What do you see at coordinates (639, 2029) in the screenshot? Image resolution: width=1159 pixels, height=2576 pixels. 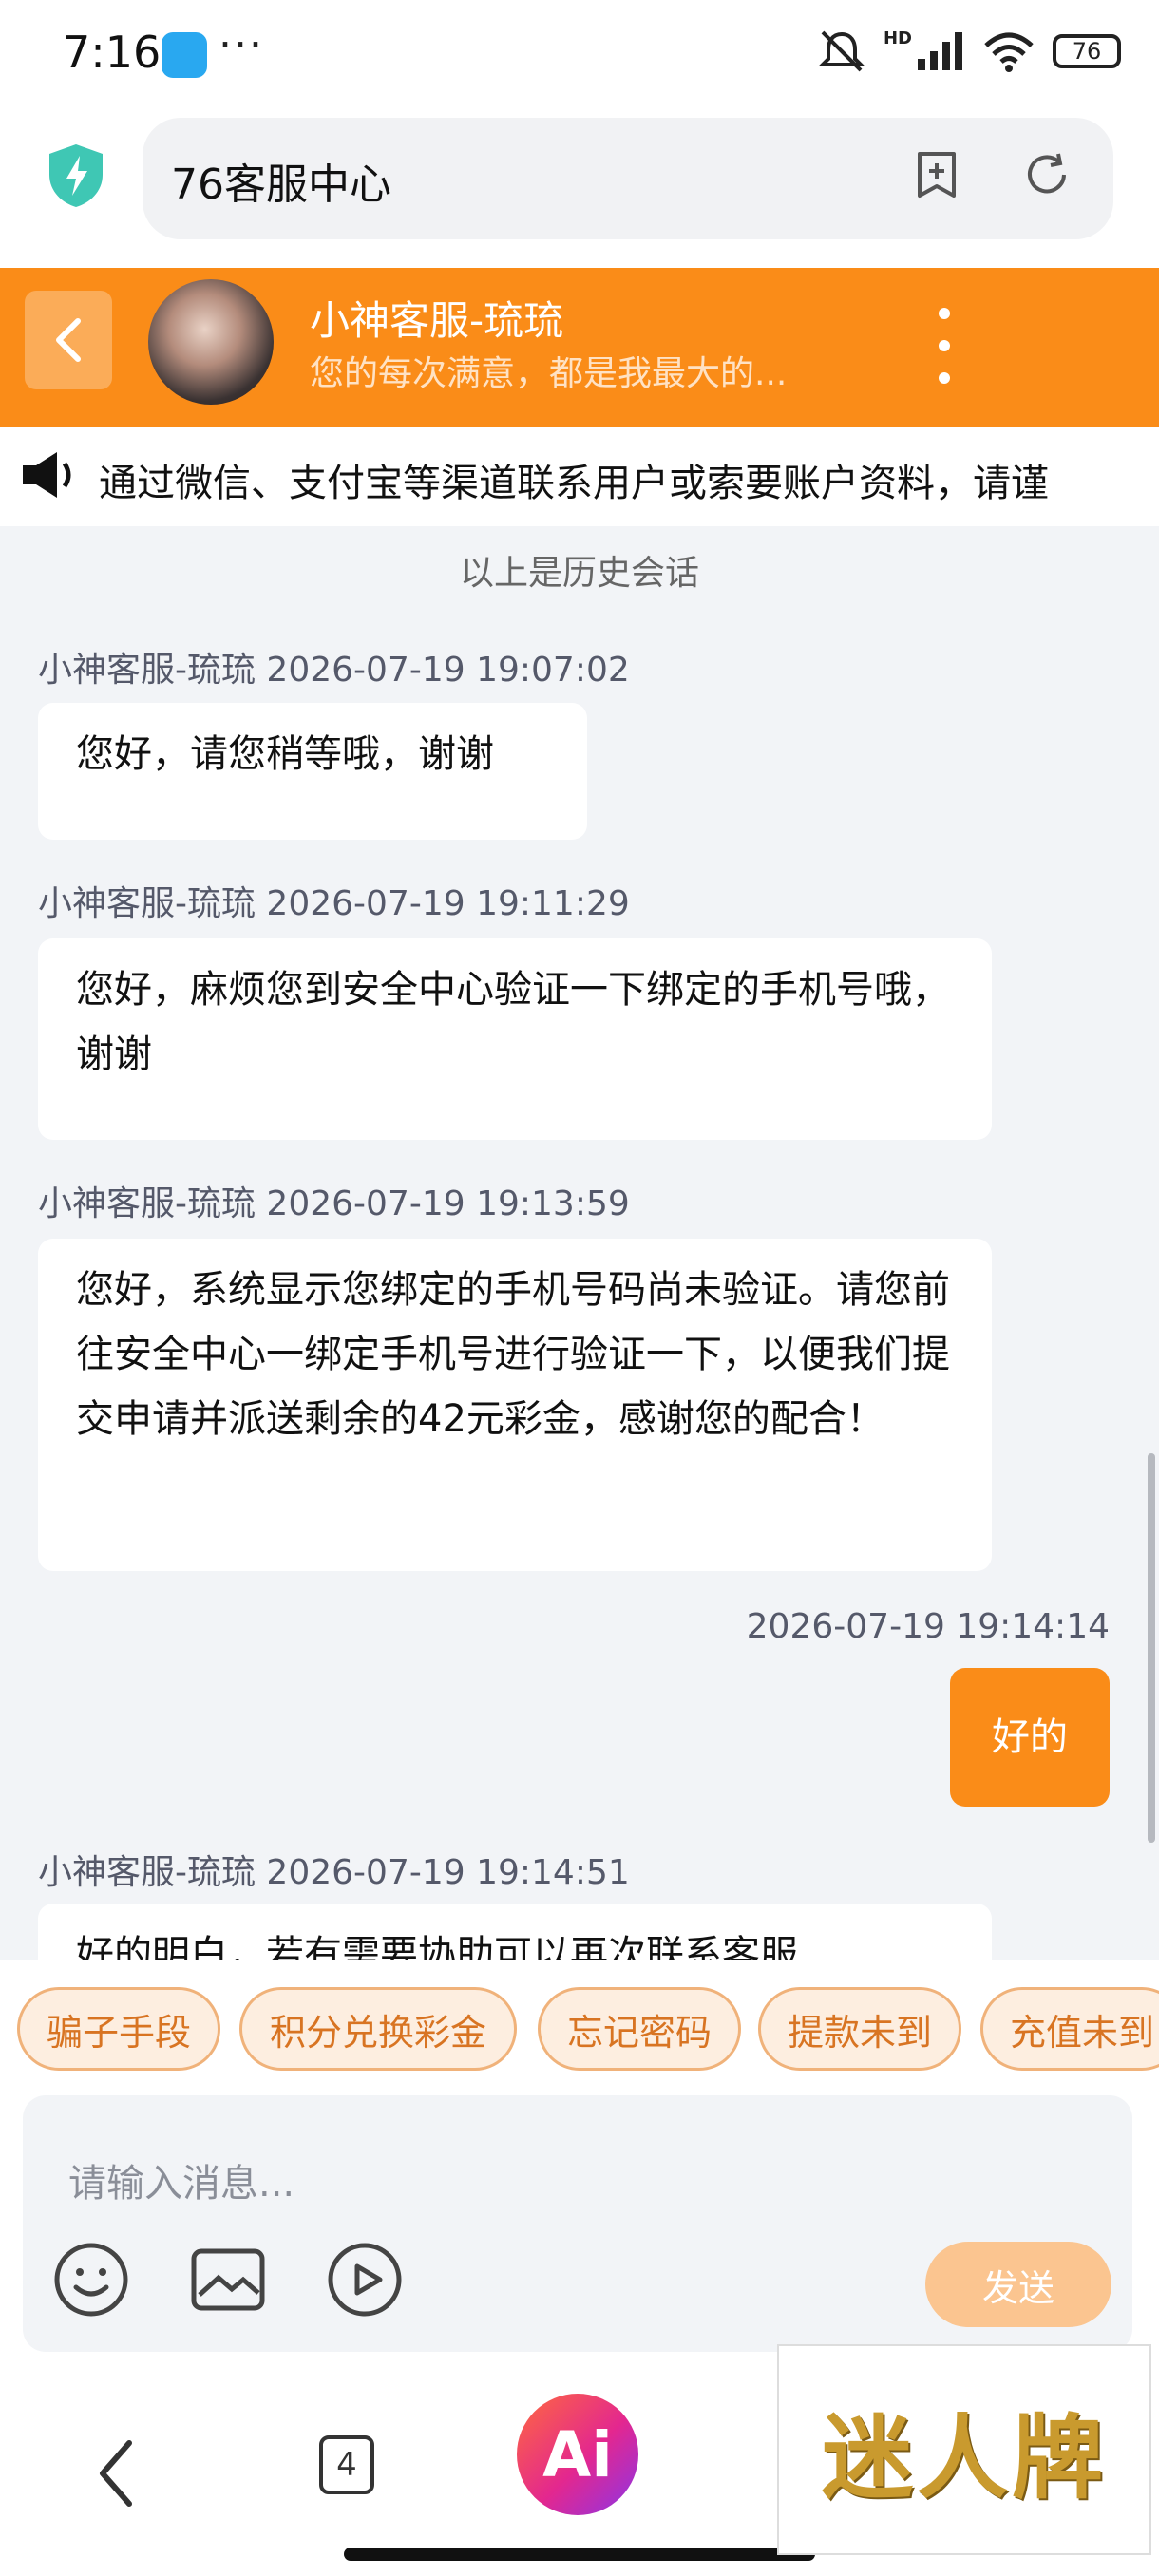 I see `quick-reply-chip: 忘记密码` at bounding box center [639, 2029].